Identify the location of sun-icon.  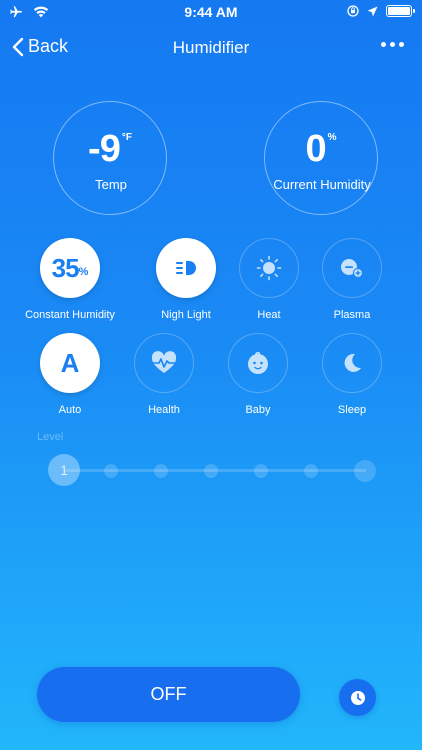
(269, 268).